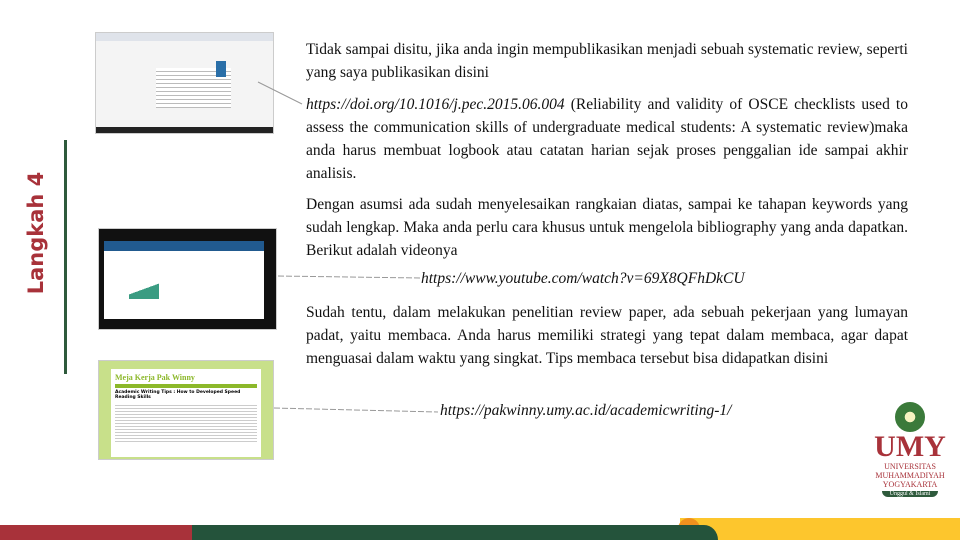 Image resolution: width=960 pixels, height=540 pixels. Describe the element at coordinates (910, 466) in the screenshot. I see `logo-sub: UNIVERSITAS` at that location.